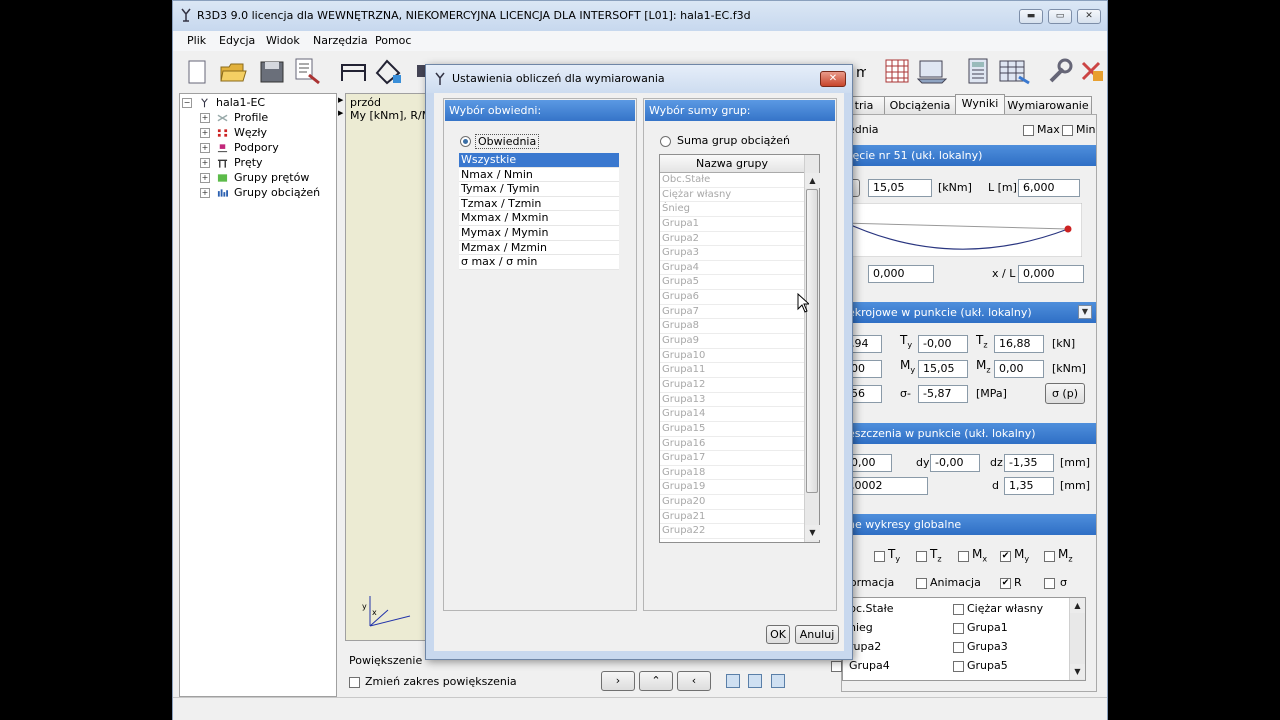  What do you see at coordinates (732, 385) in the screenshot?
I see `group-item: Grupa12` at bounding box center [732, 385].